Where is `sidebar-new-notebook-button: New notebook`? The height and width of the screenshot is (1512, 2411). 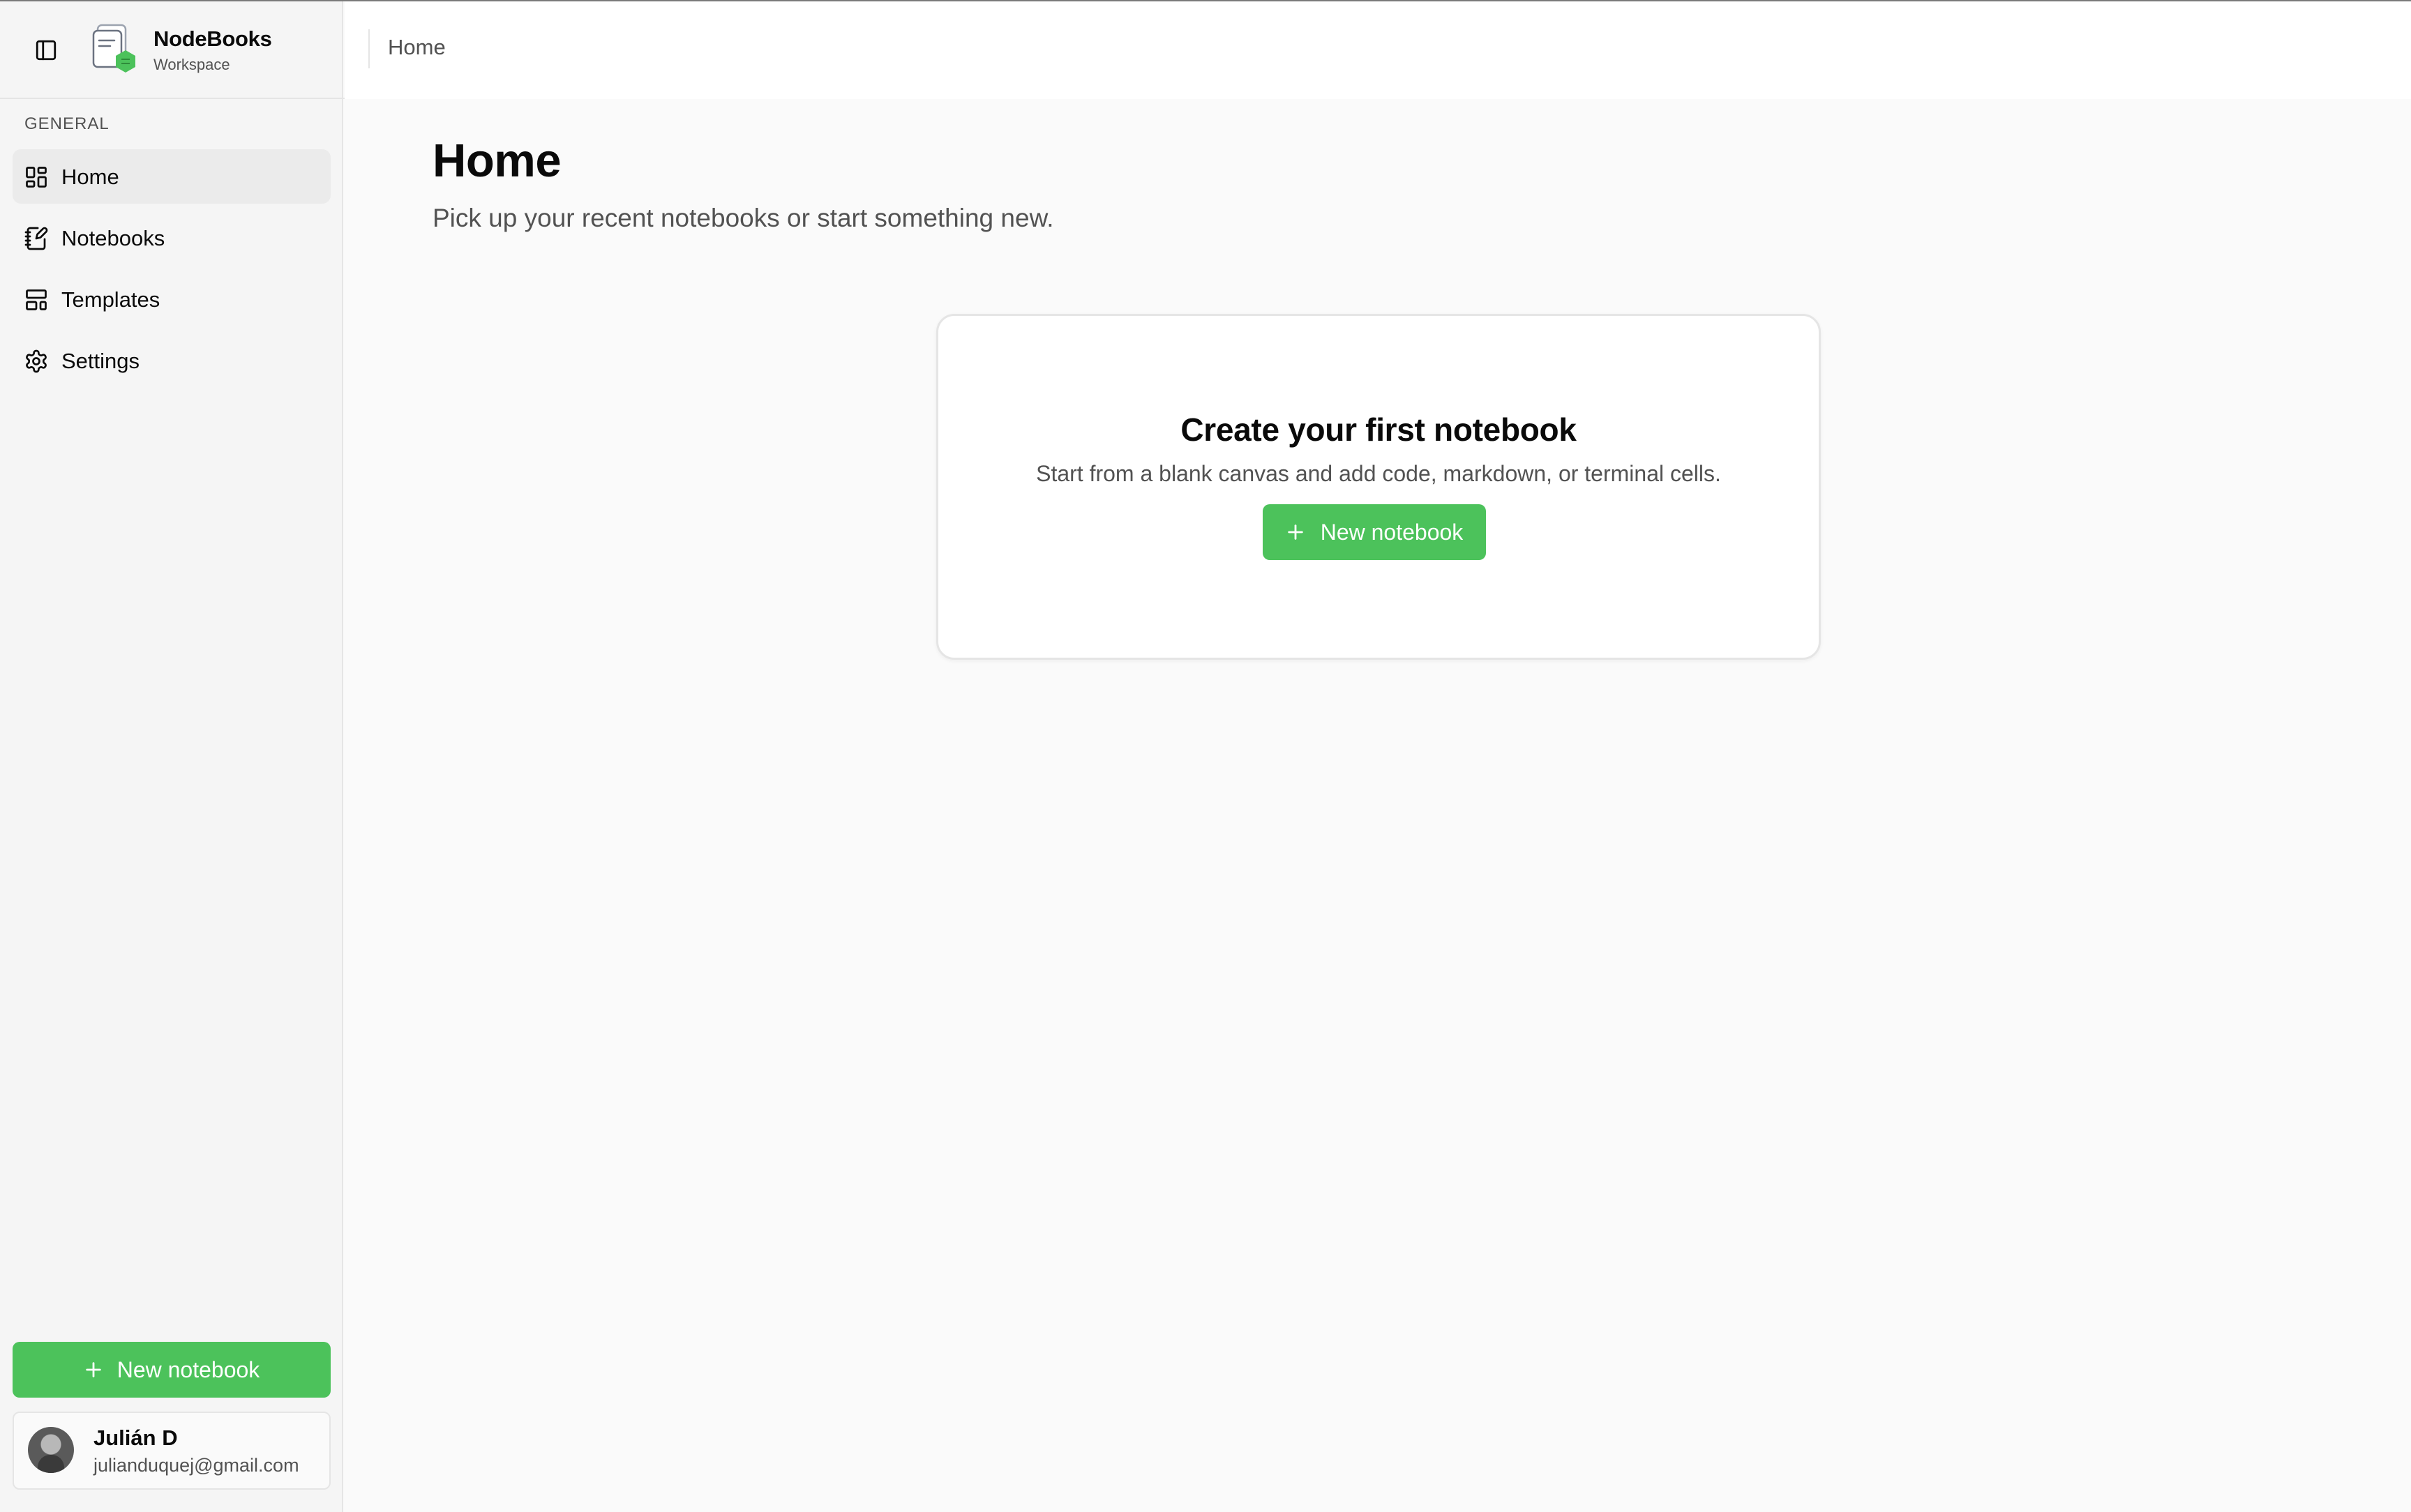
sidebar-new-notebook-button: New notebook is located at coordinates (172, 1370).